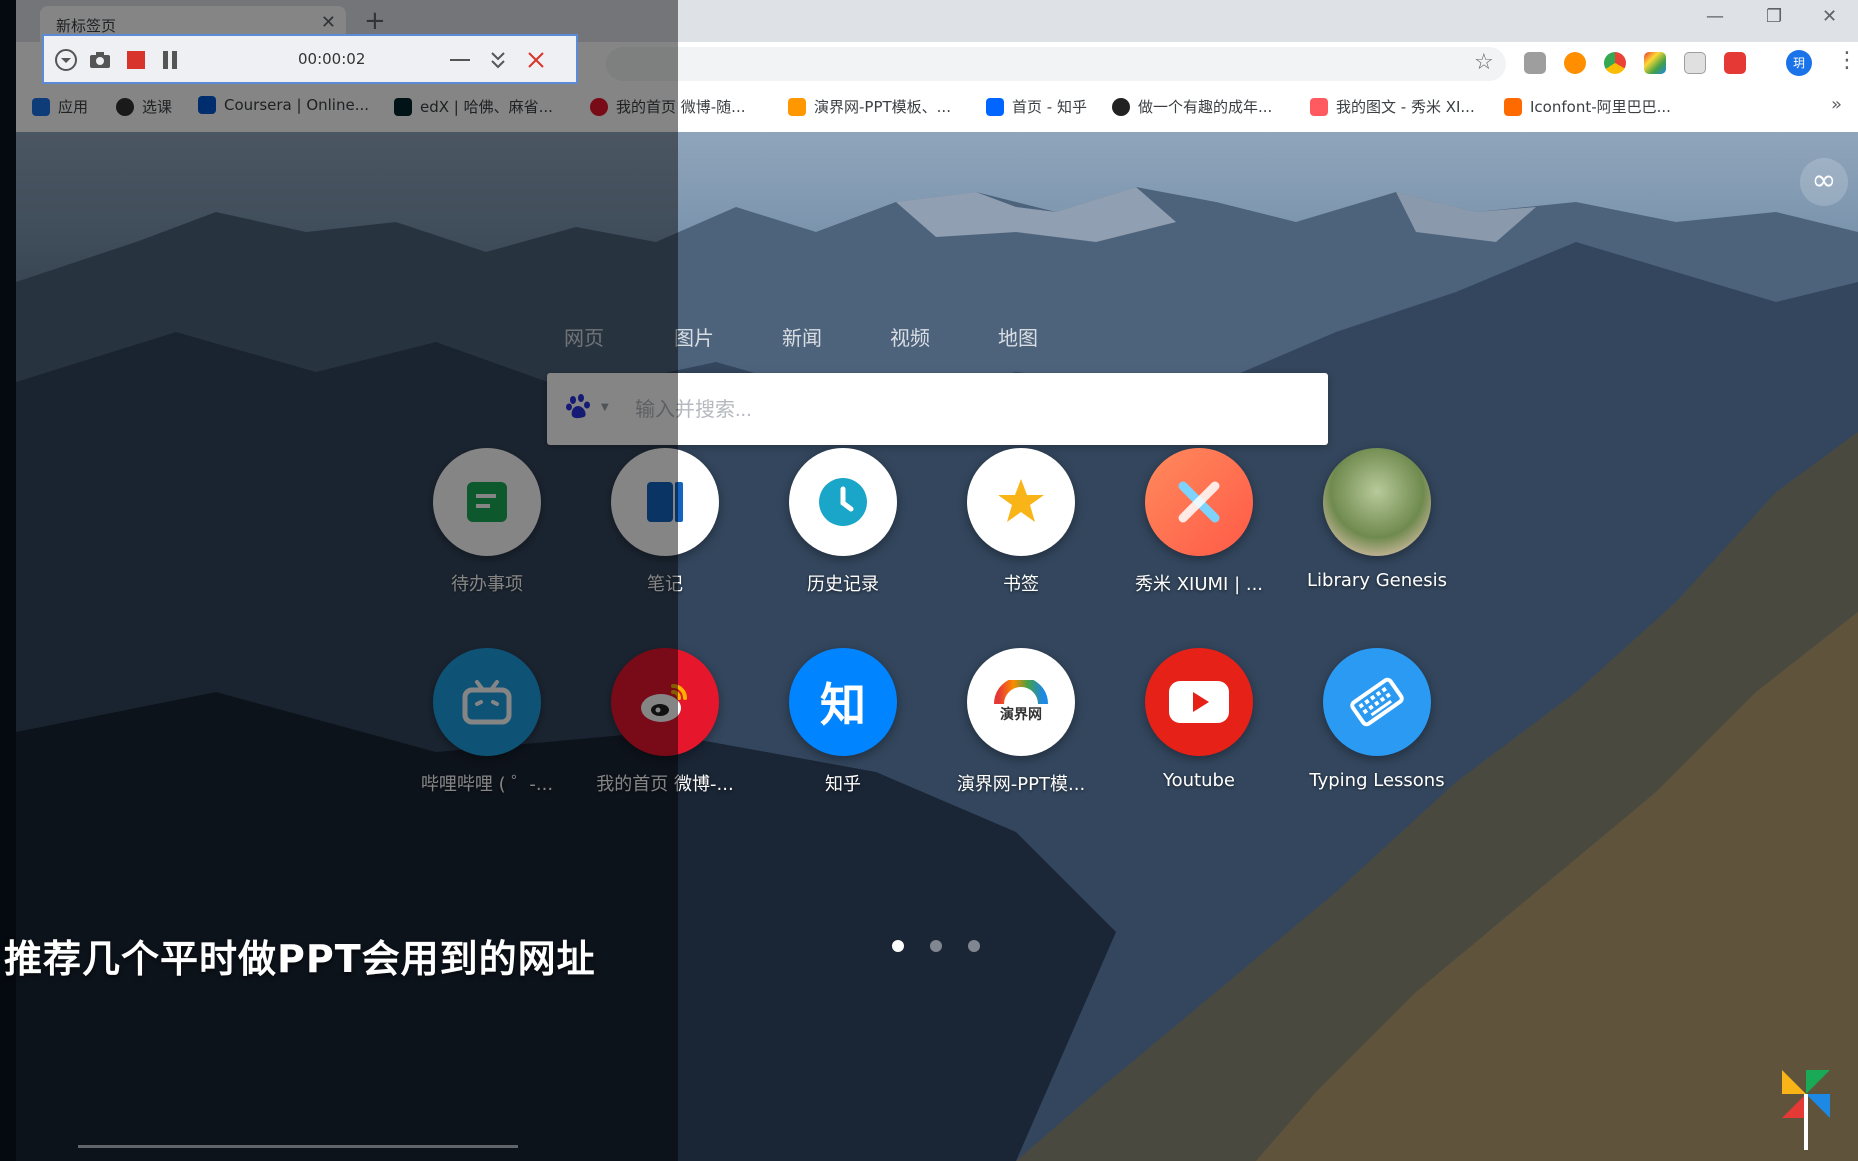  What do you see at coordinates (487, 702) in the screenshot?
I see `bilibili-icon` at bounding box center [487, 702].